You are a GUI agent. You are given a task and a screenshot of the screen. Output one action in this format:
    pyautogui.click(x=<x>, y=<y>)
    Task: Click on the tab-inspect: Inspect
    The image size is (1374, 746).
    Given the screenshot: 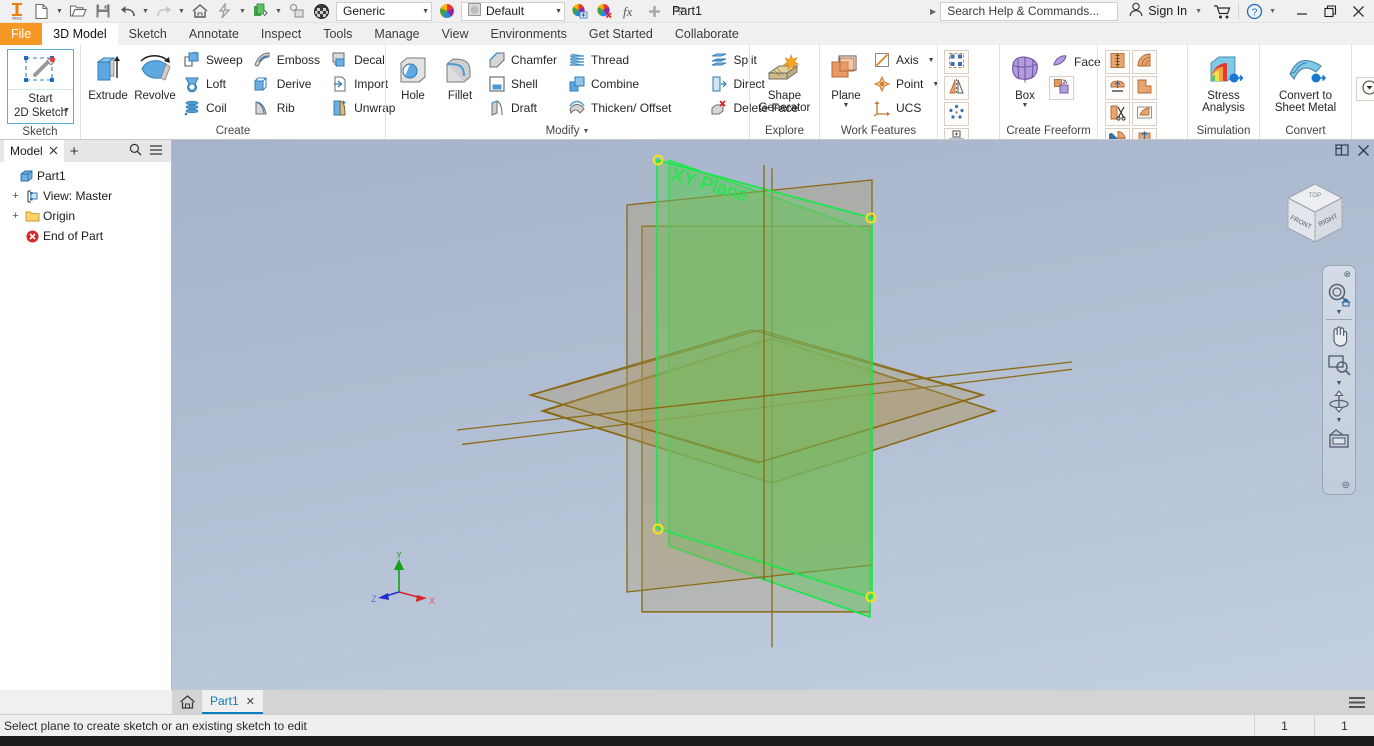 What is the action you would take?
    pyautogui.click(x=281, y=34)
    